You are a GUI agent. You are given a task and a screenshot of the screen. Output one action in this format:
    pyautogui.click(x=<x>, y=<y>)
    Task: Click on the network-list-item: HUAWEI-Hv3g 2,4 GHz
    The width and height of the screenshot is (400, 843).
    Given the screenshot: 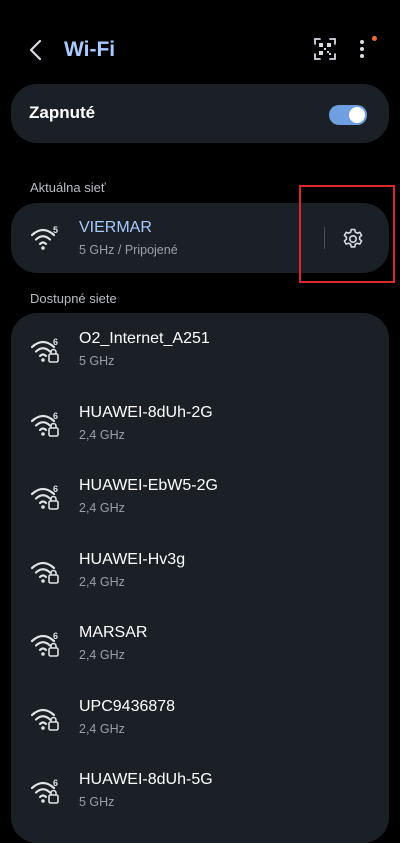 What is the action you would take?
    pyautogui.click(x=200, y=578)
    